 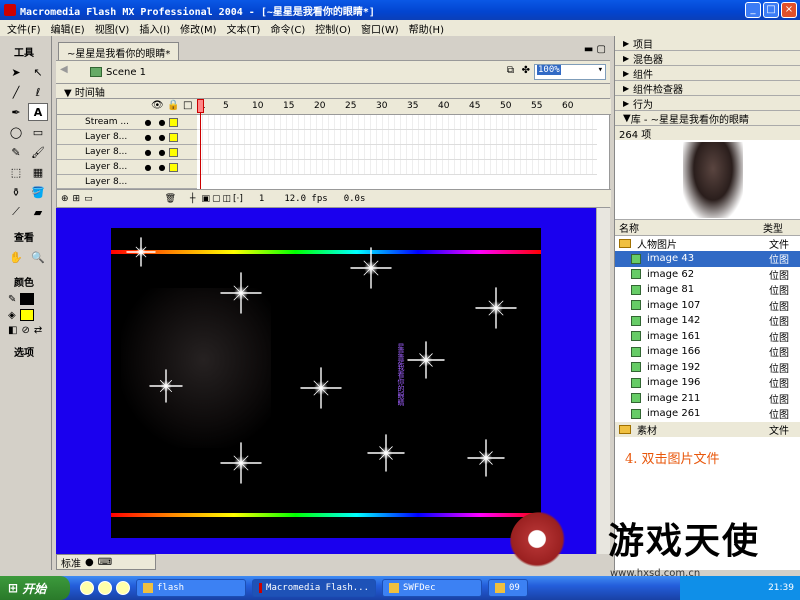 I want to click on text-tool-icon: A, so click(x=38, y=112).